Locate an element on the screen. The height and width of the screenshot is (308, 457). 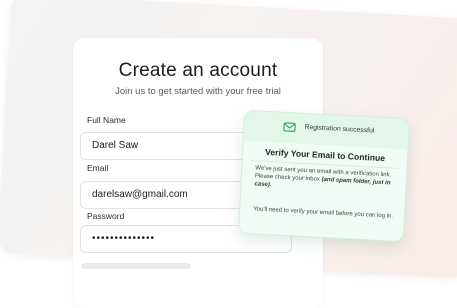
email-label: Email is located at coordinates (98, 168).